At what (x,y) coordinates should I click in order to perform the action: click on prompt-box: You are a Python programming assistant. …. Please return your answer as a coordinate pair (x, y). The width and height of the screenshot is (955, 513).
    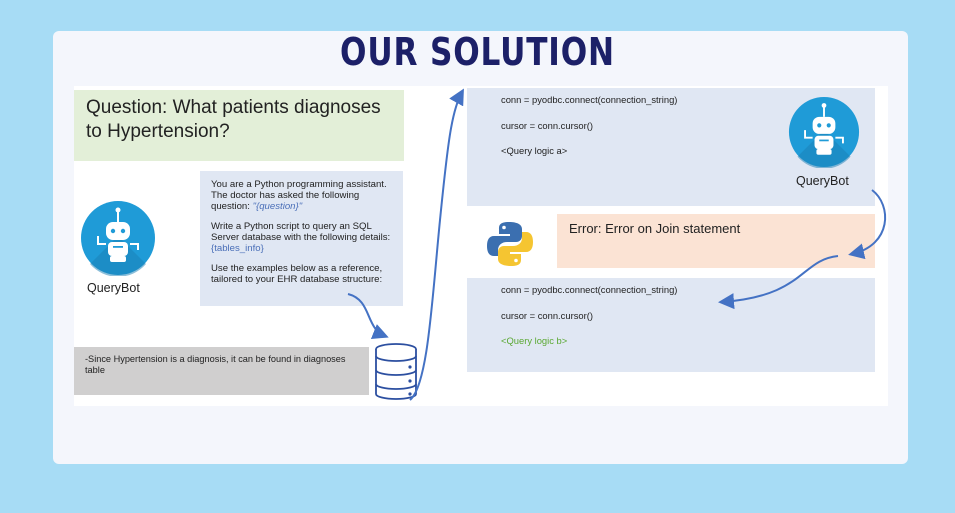
    Looking at the image, I should click on (301, 238).